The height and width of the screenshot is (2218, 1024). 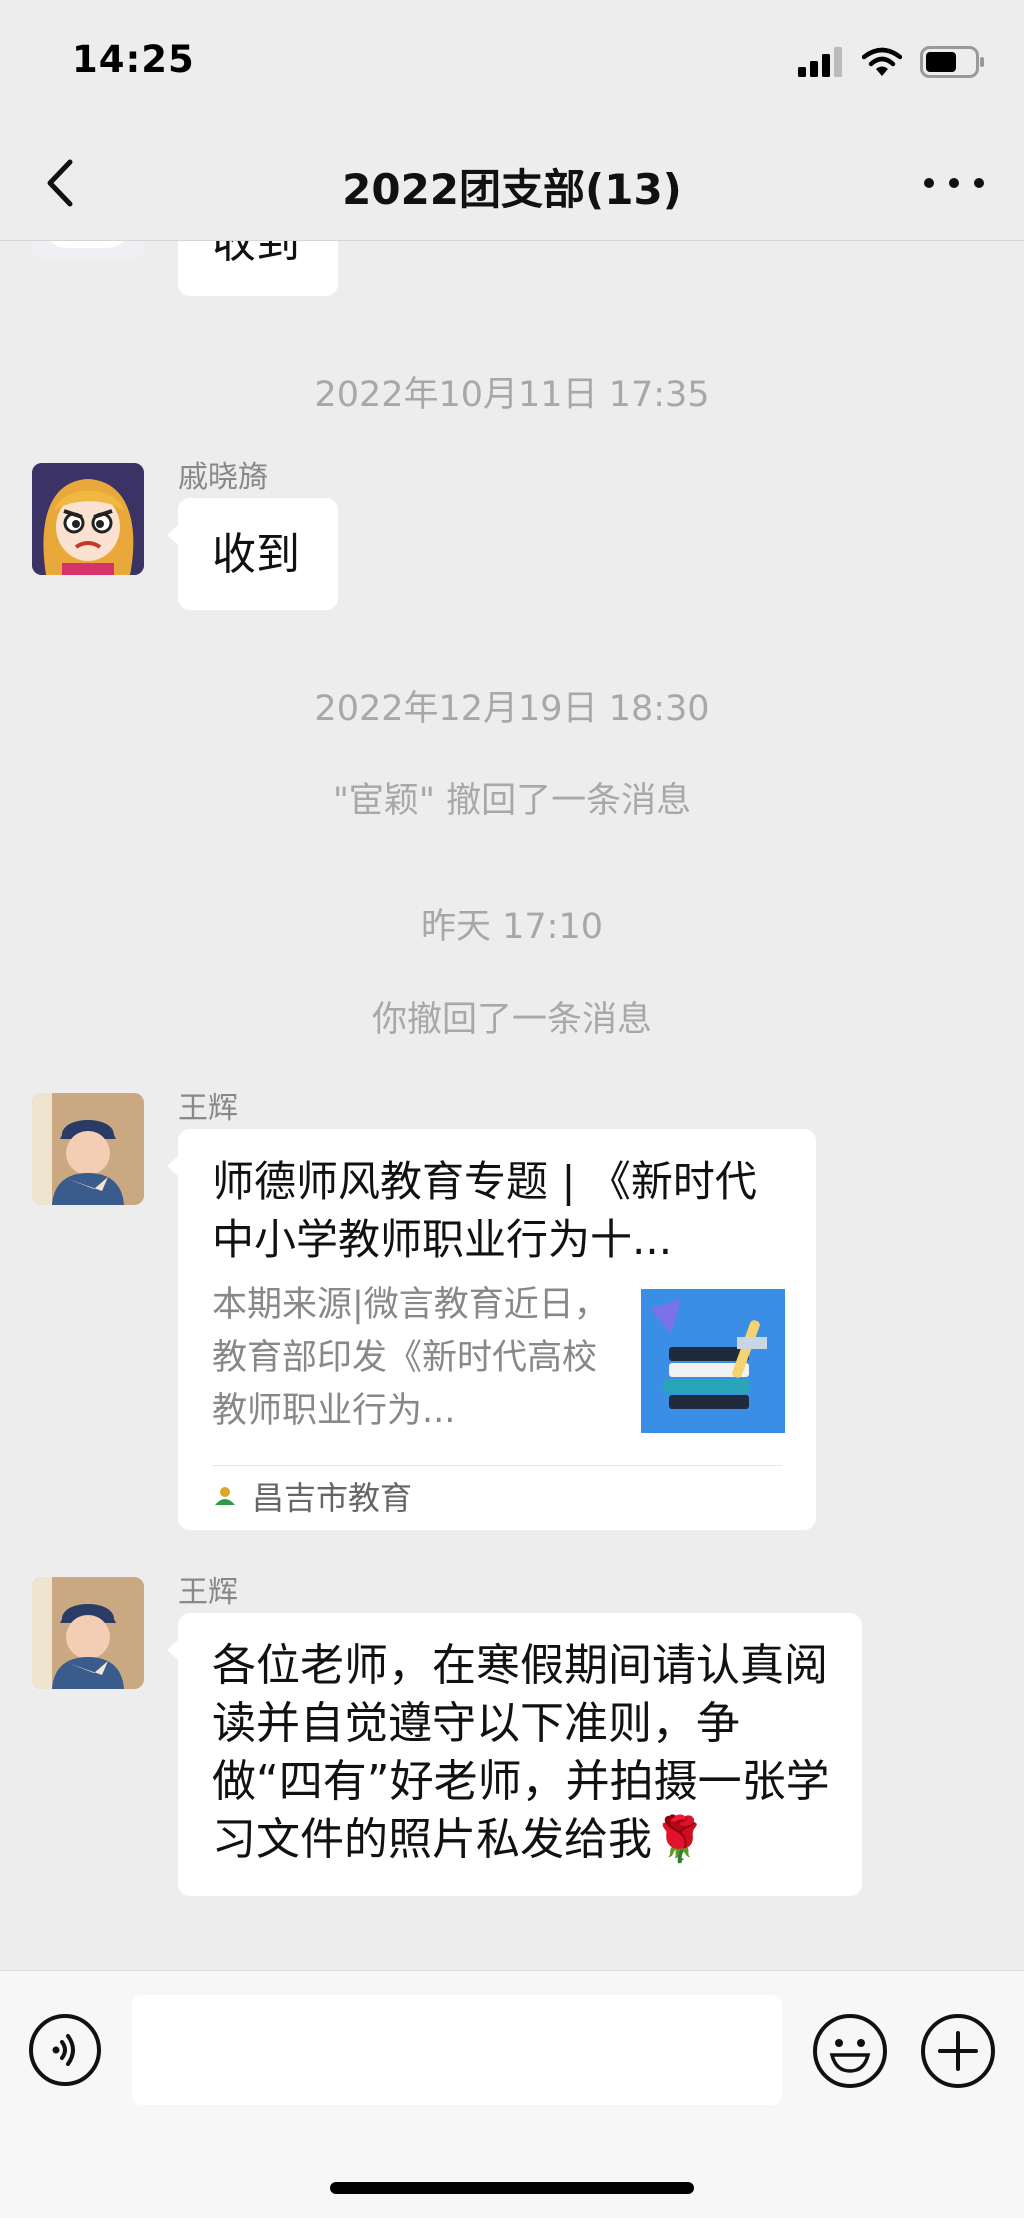 What do you see at coordinates (512, 189) in the screenshot?
I see `chat-title: 2022团支部(13)` at bounding box center [512, 189].